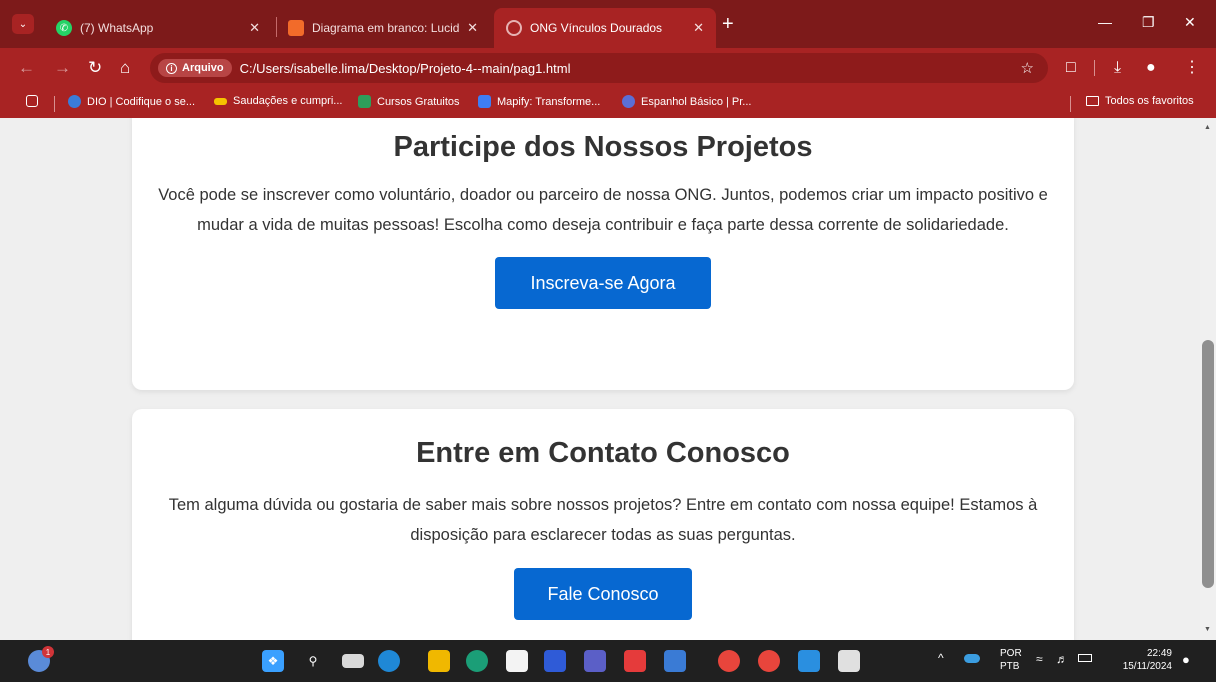 This screenshot has width=1216, height=682. What do you see at coordinates (64, 28) in the screenshot?
I see `whatsapp-icon: ✆` at bounding box center [64, 28].